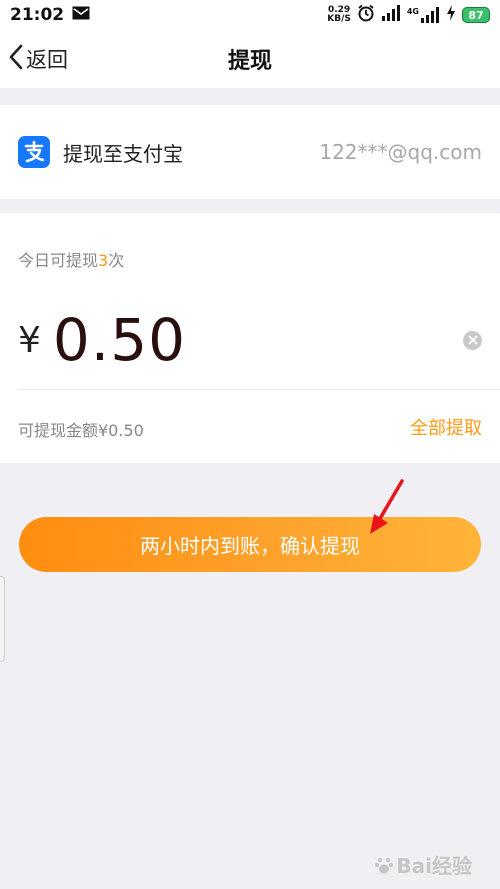  I want to click on watermark-text: Bai经验, so click(434, 866).